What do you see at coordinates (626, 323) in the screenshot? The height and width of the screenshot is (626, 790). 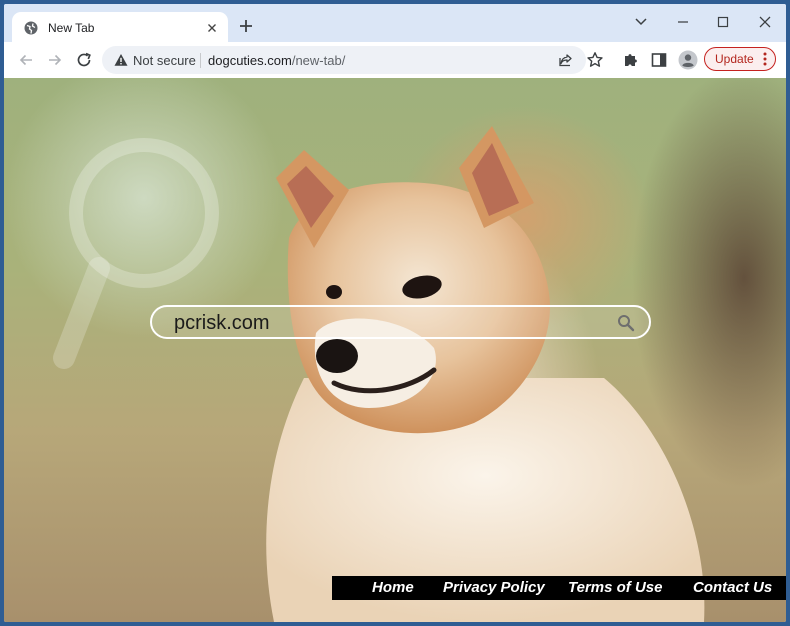 I see `search-icon` at bounding box center [626, 323].